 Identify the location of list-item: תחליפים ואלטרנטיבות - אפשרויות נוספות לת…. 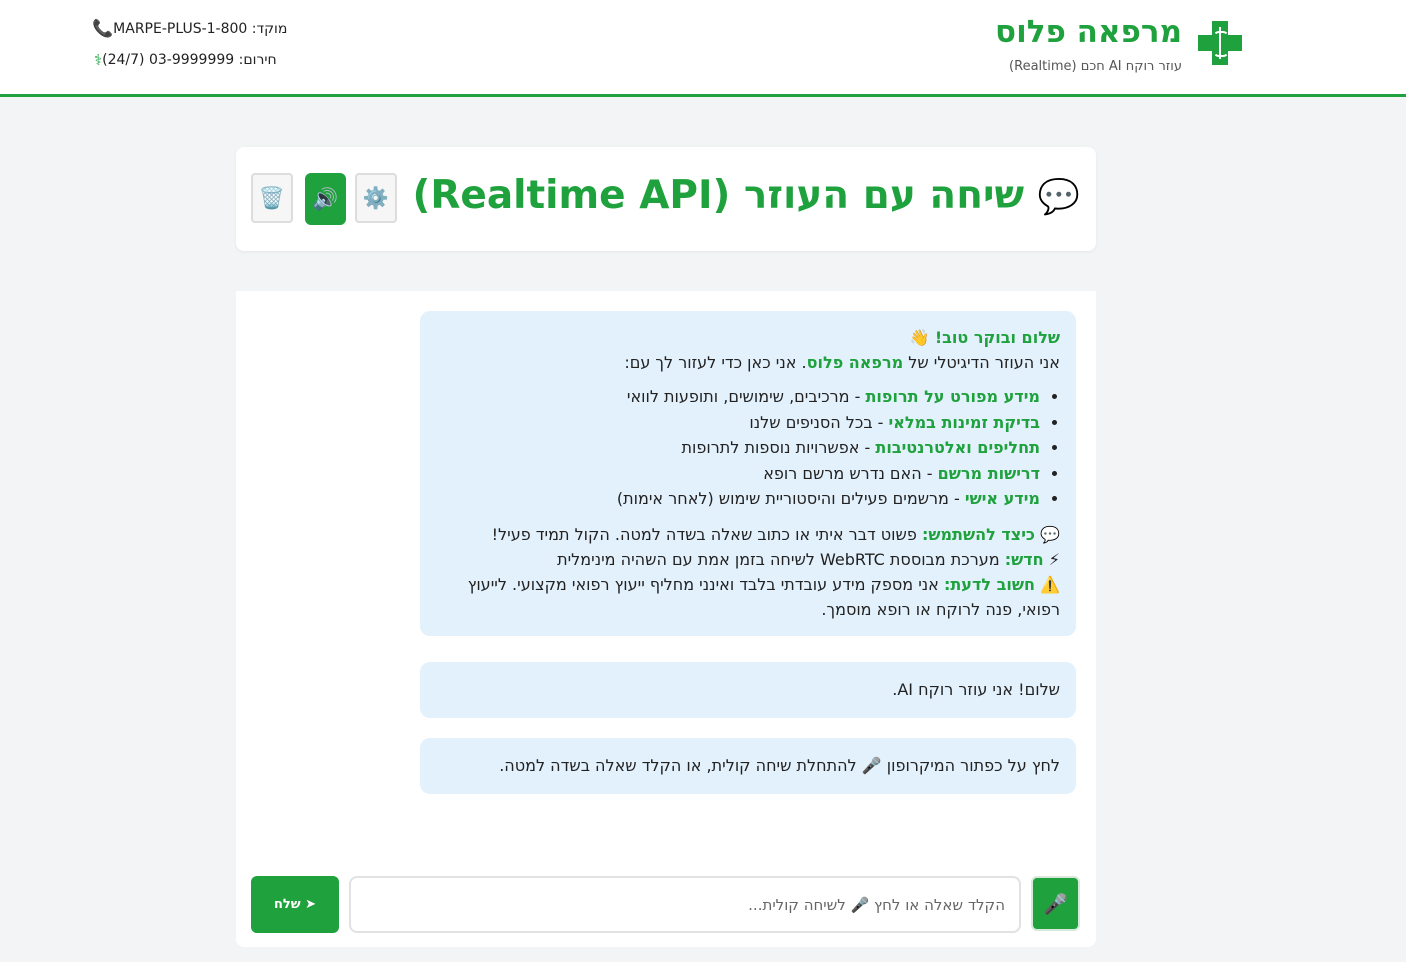
(739, 448).